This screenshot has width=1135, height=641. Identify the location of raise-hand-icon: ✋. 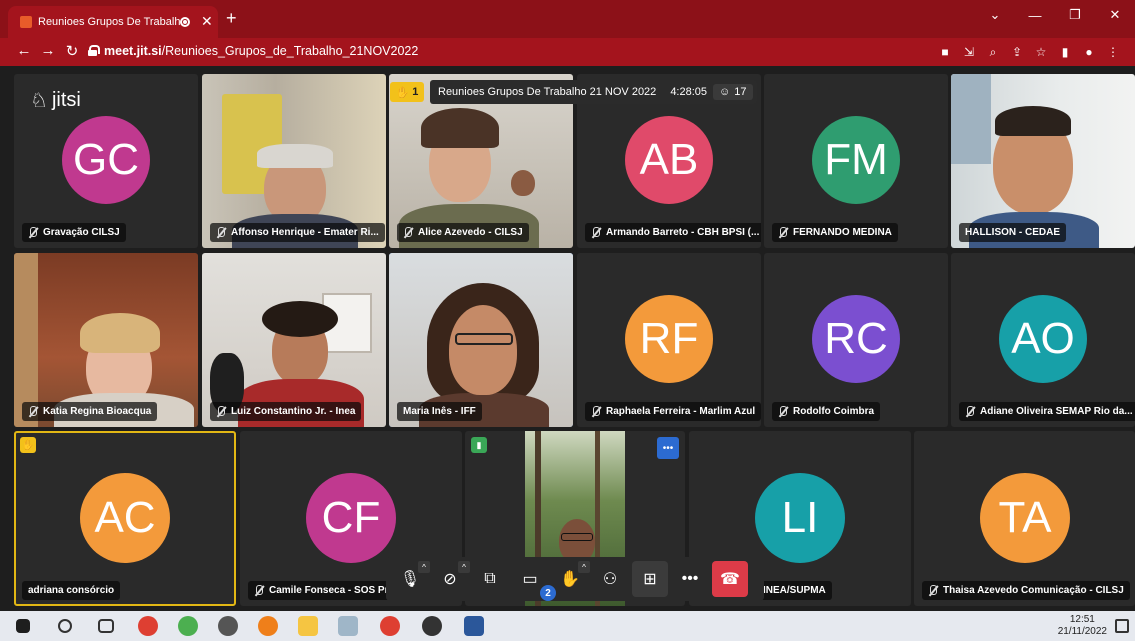
(570, 579).